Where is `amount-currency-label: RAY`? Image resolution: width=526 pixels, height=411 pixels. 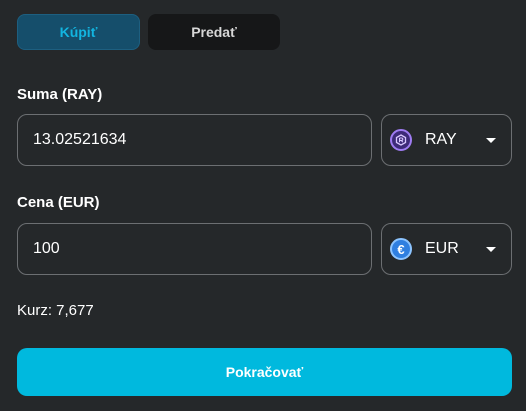
amount-currency-label: RAY is located at coordinates (441, 139).